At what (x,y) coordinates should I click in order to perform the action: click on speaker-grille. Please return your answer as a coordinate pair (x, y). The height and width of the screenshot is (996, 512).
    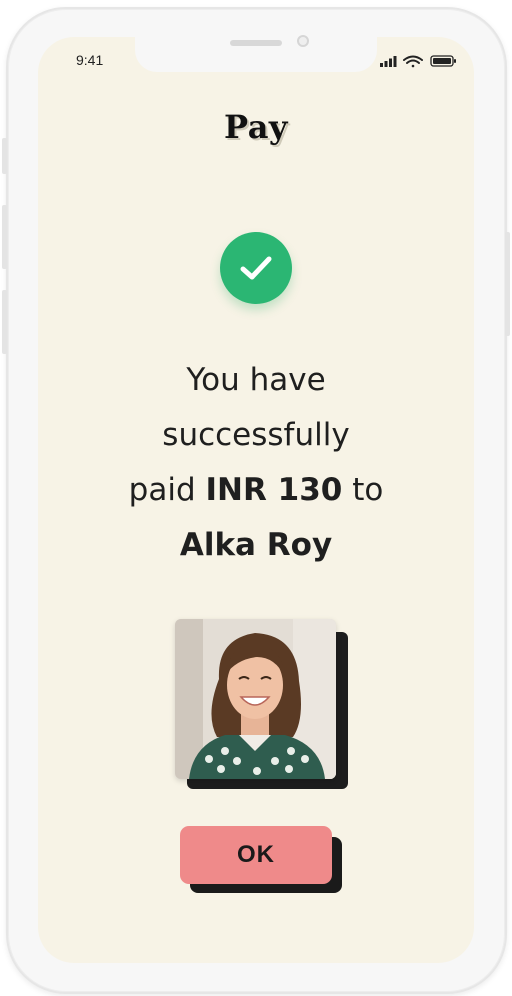
    Looking at the image, I should click on (256, 43).